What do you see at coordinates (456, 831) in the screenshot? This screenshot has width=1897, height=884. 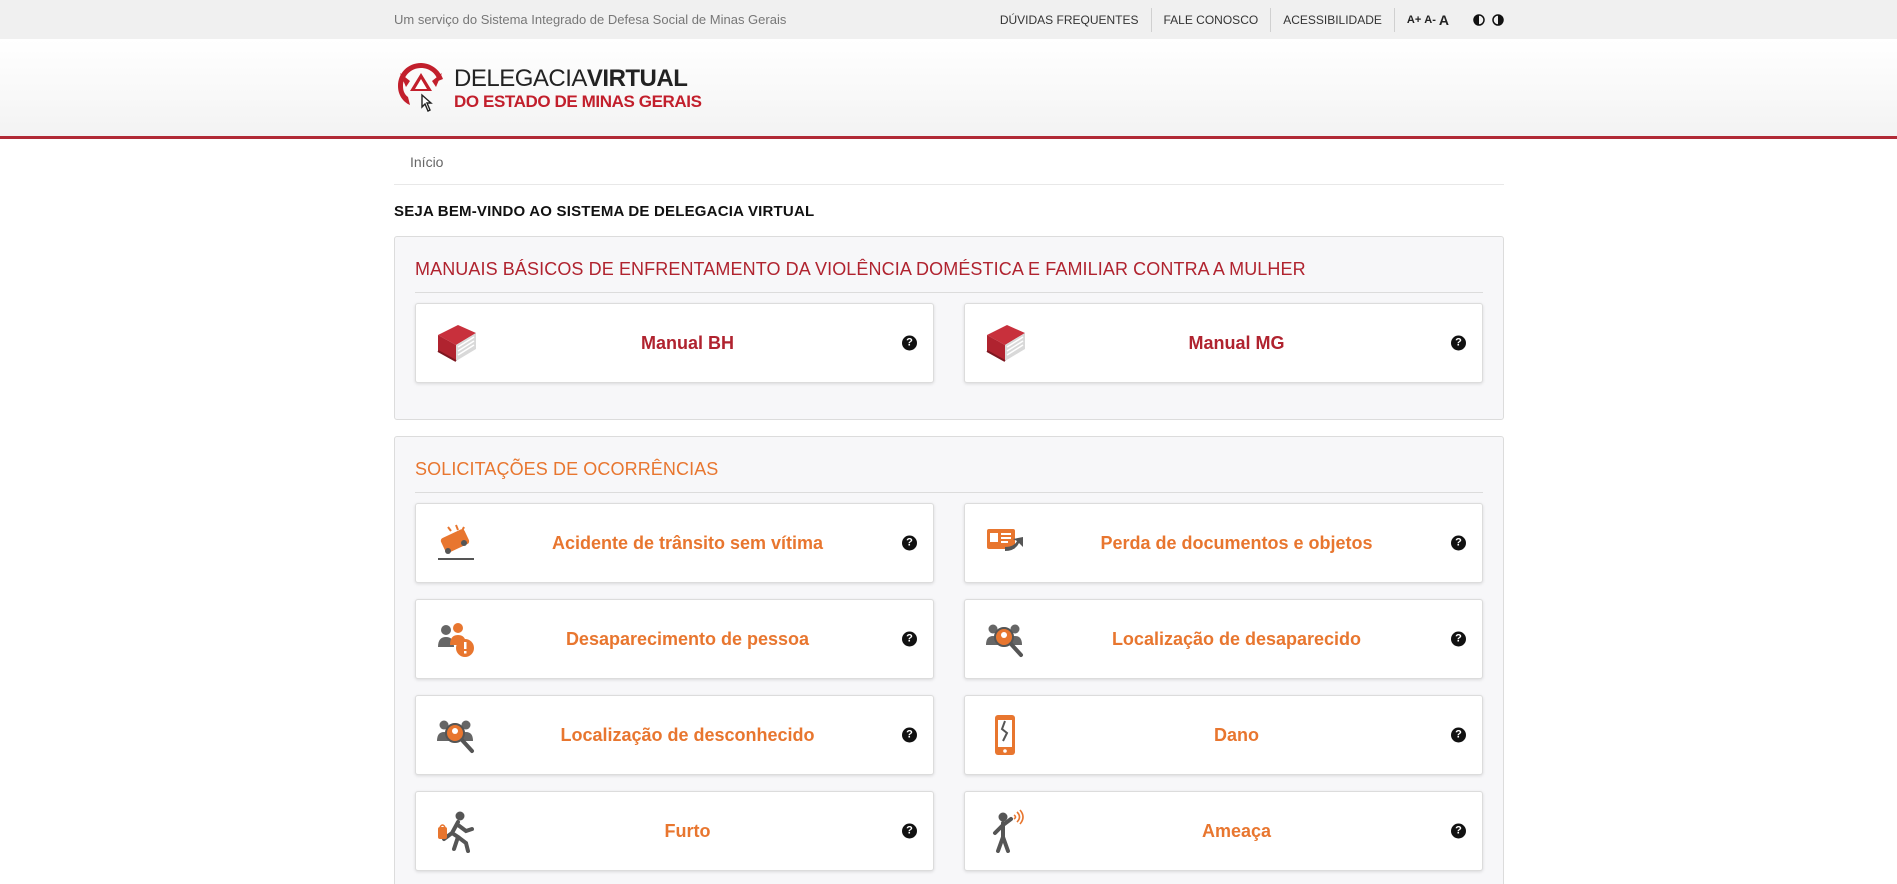 I see `theft-icon` at bounding box center [456, 831].